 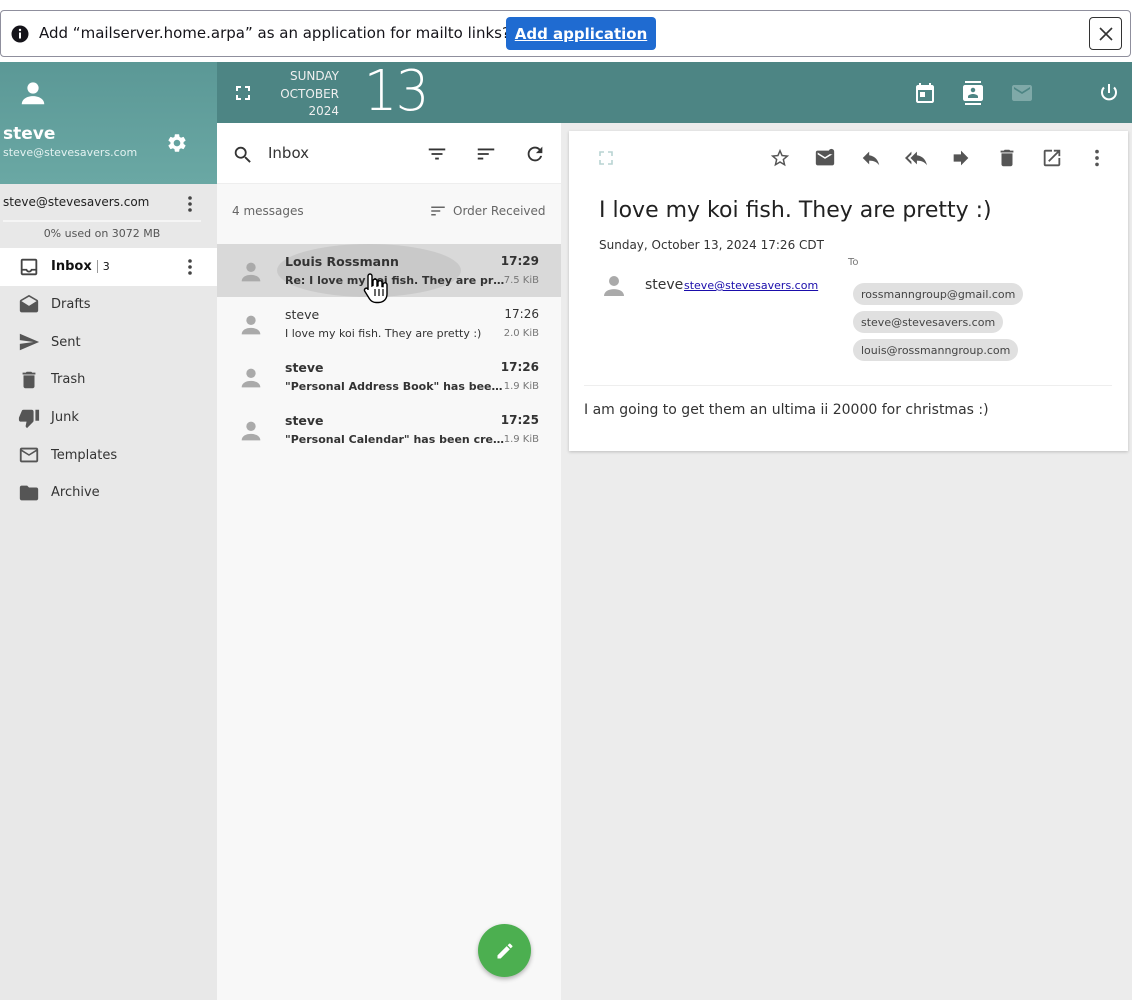 I want to click on account-address: steve@stevesavers.com, so click(x=76, y=202).